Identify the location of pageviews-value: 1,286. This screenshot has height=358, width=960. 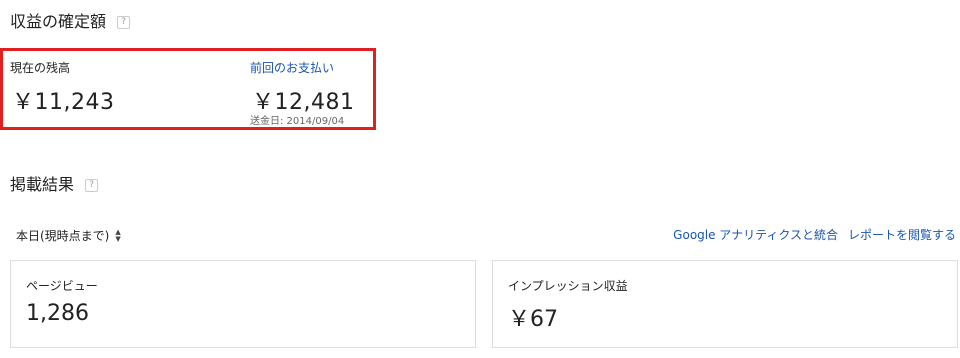
(57, 313).